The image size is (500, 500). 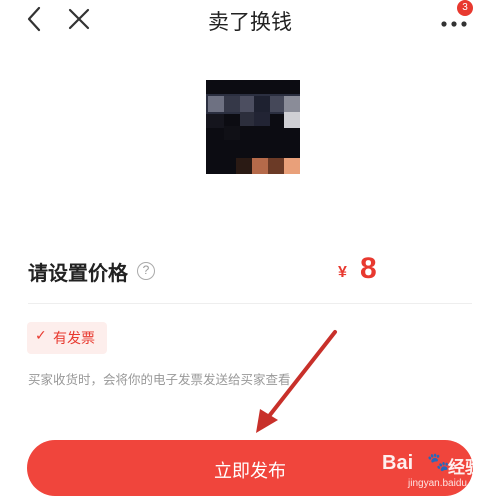 What do you see at coordinates (159, 379) in the screenshot?
I see `invoice-note: 买家收货时，会将你的电子发票发送给买家查看` at bounding box center [159, 379].